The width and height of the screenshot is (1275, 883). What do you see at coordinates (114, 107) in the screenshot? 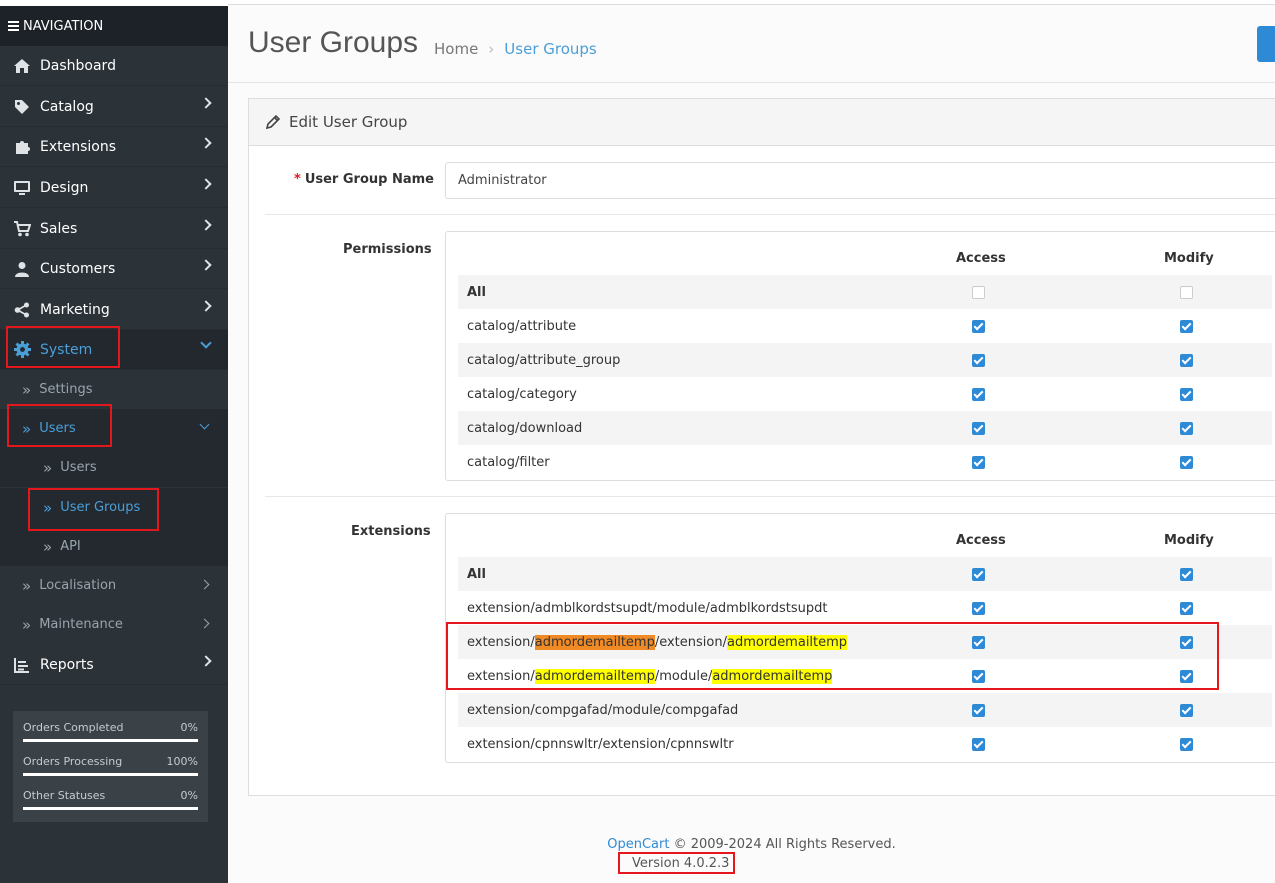
I see `sidebar-item-catalog: Catalog` at bounding box center [114, 107].